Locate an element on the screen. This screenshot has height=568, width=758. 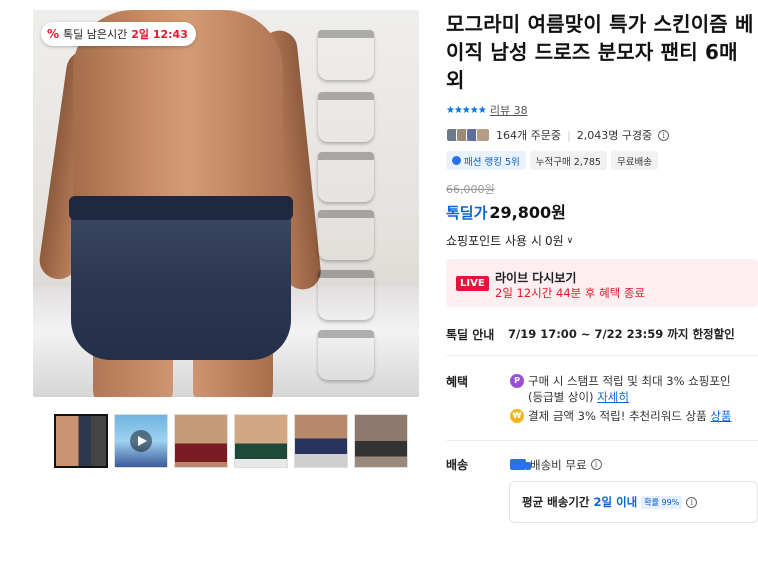
color-swatch-wine is located at coordinates (346, 295).